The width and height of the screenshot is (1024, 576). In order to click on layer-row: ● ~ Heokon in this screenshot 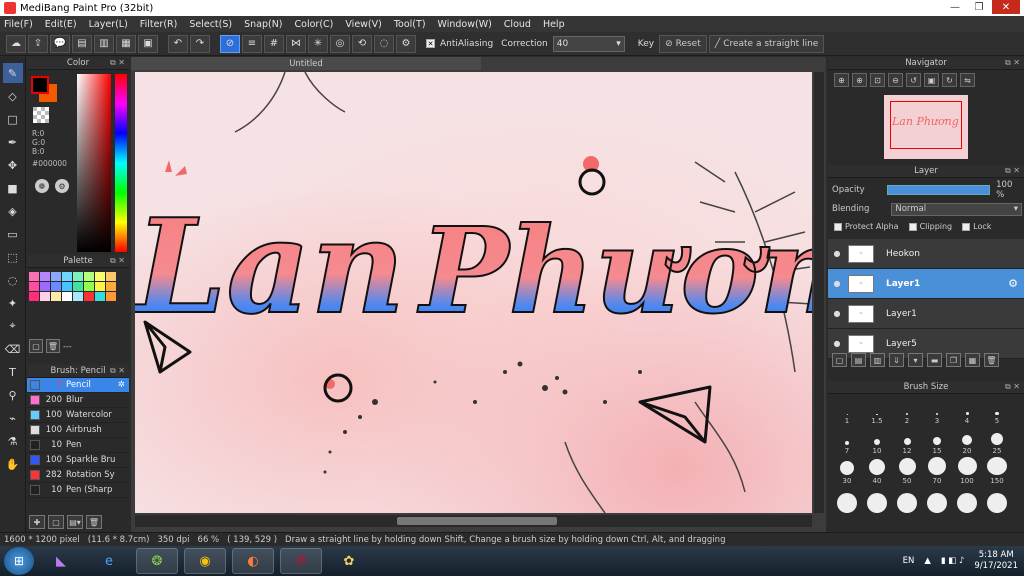, I will do `click(926, 254)`.